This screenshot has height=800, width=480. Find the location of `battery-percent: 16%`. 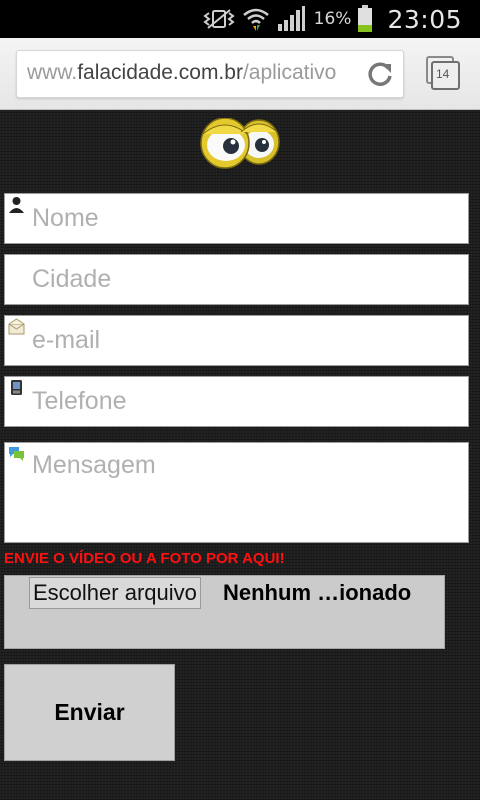

battery-percent: 16% is located at coordinates (332, 19).